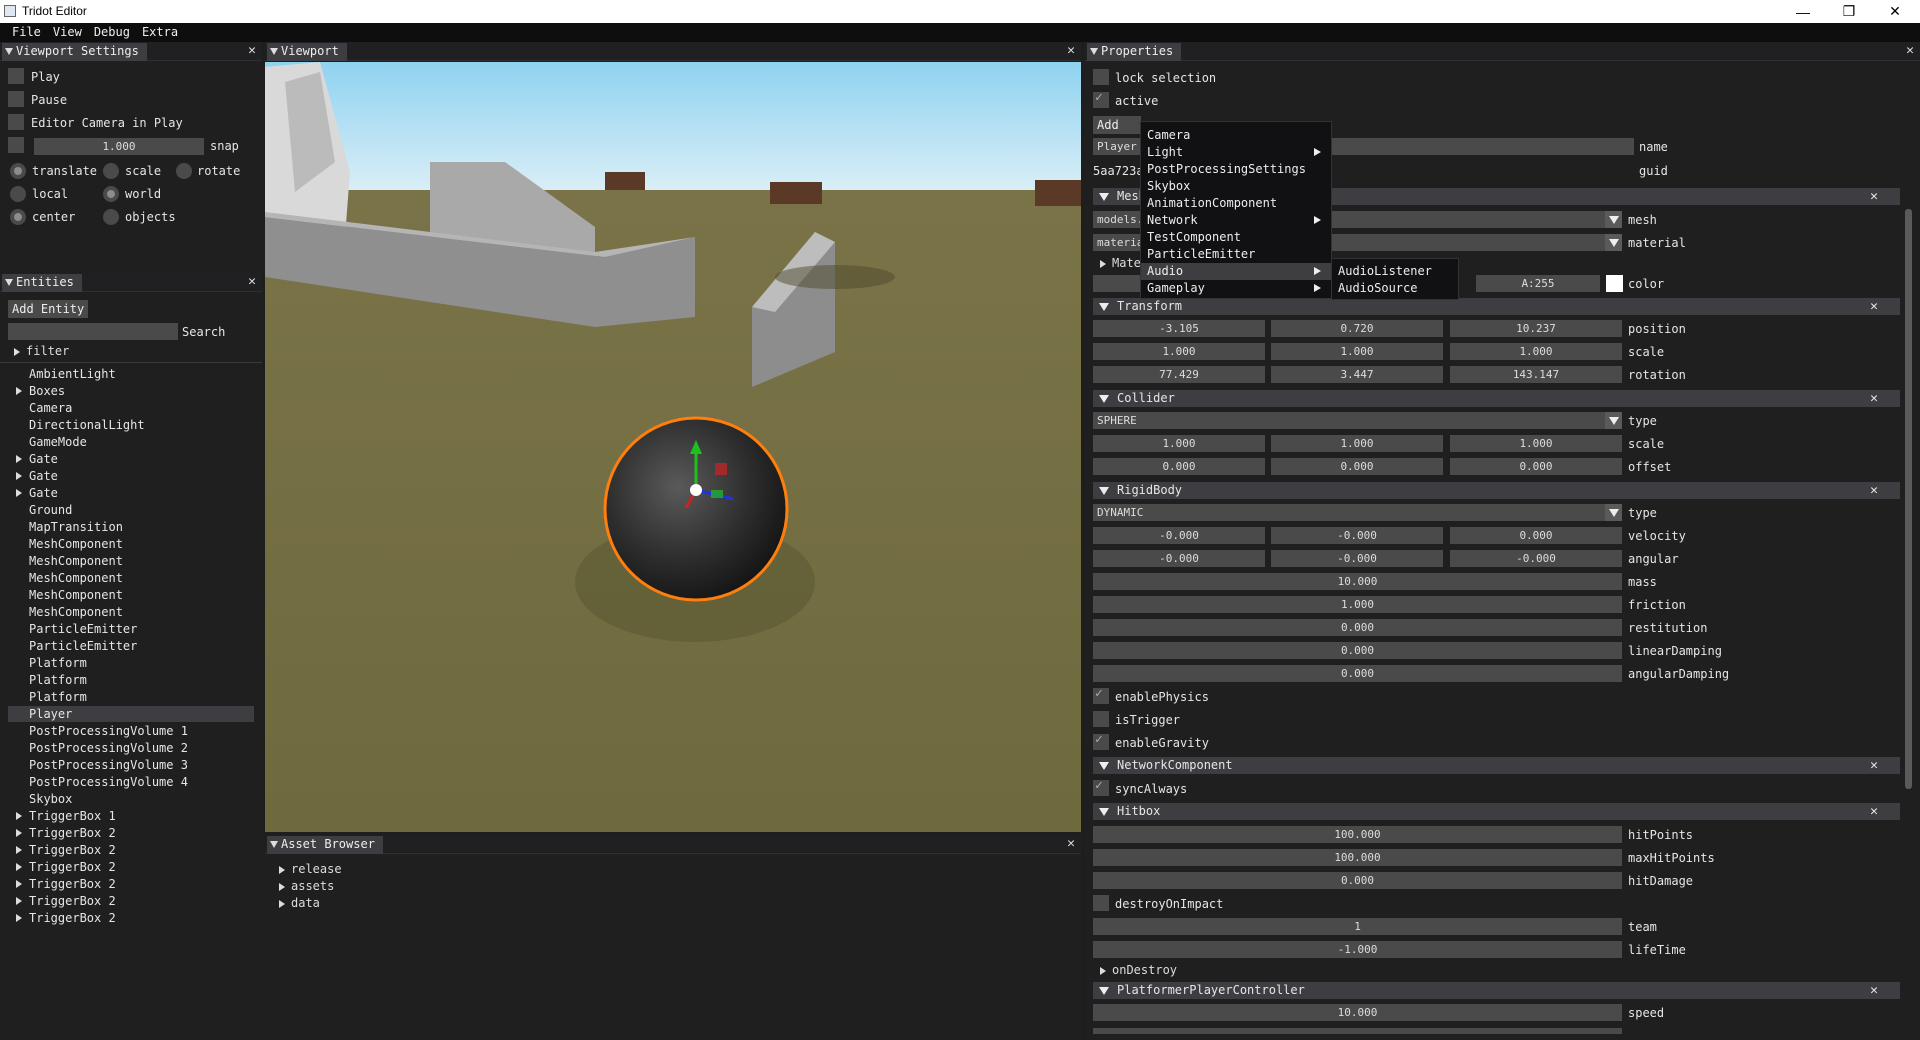 The height and width of the screenshot is (1040, 1920). What do you see at coordinates (1176, 288) in the screenshot?
I see `menu-item-gameplay: Gameplay` at bounding box center [1176, 288].